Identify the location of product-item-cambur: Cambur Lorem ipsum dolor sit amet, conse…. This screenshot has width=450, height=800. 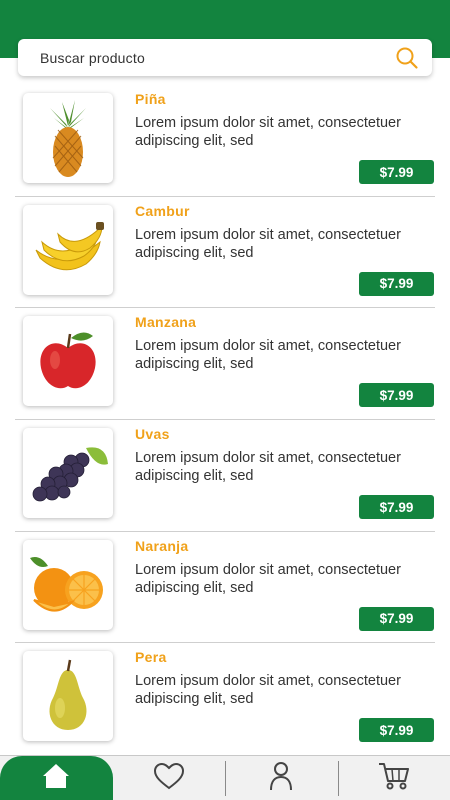
(225, 253).